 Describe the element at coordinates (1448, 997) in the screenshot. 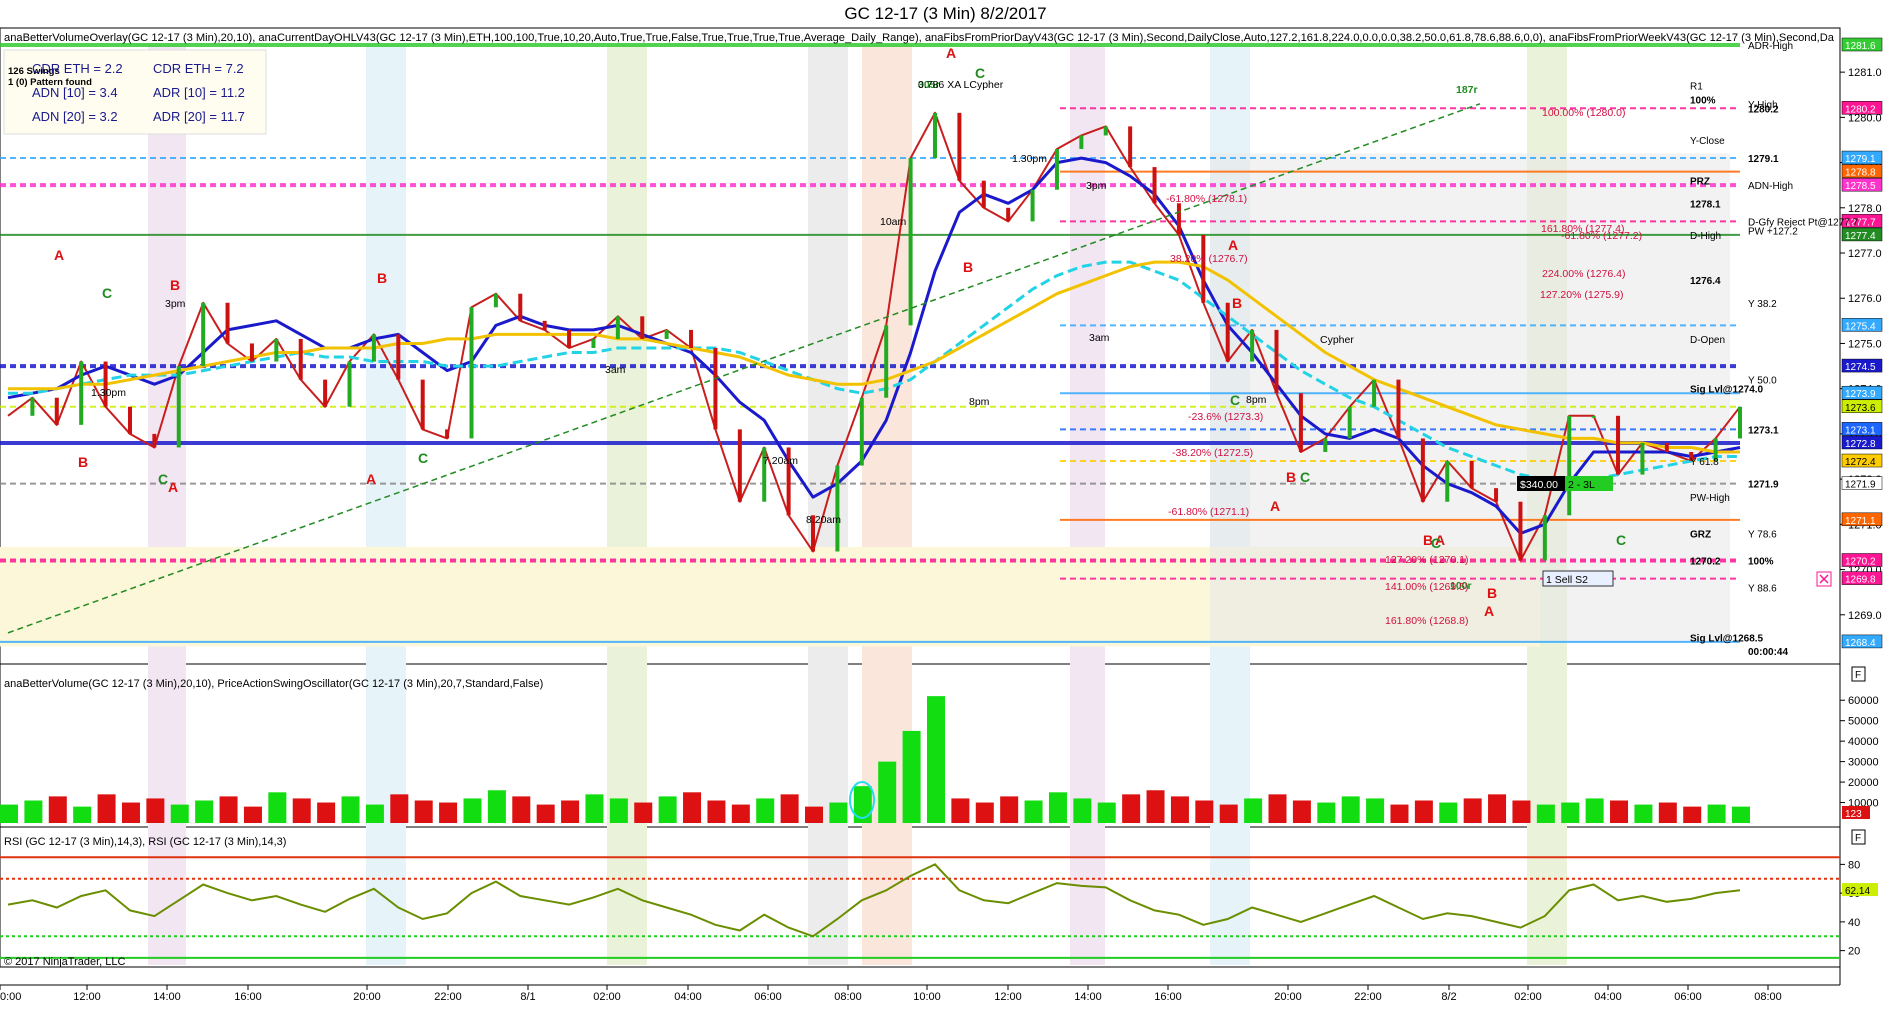

I see `x-tick-label: 8/2` at that location.